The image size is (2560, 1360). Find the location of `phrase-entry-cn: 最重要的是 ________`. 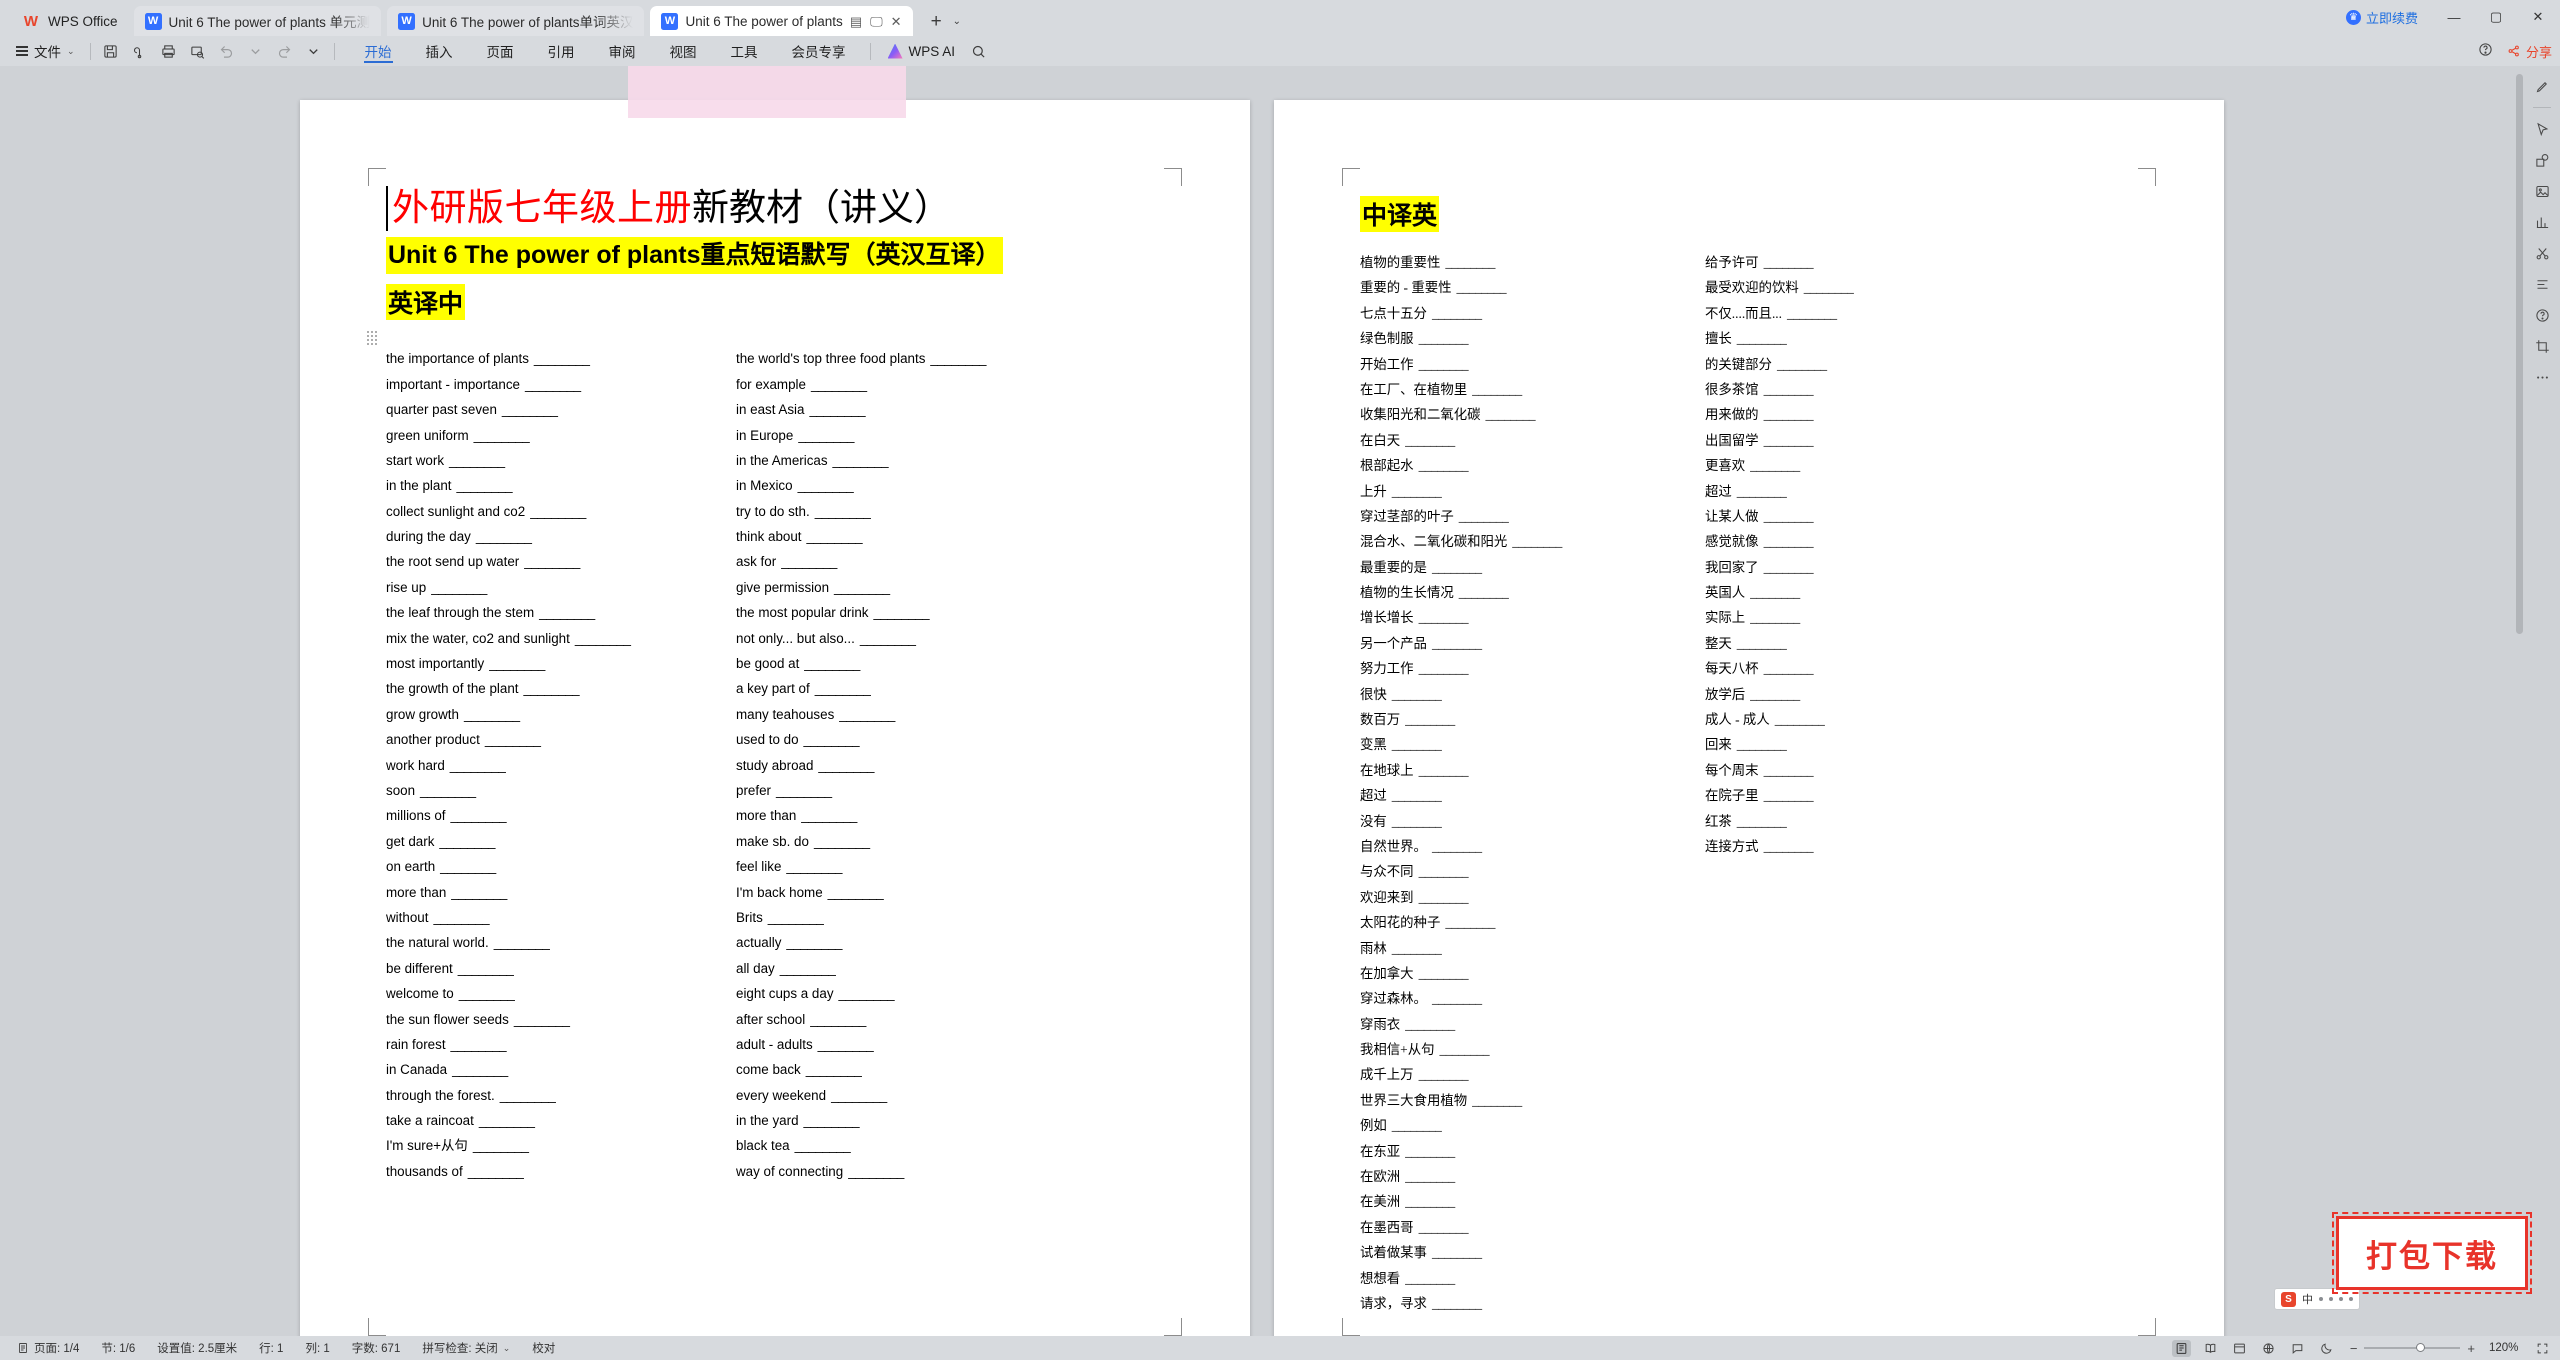

phrase-entry-cn: 最重要的是 ________ is located at coordinates (1532, 567).